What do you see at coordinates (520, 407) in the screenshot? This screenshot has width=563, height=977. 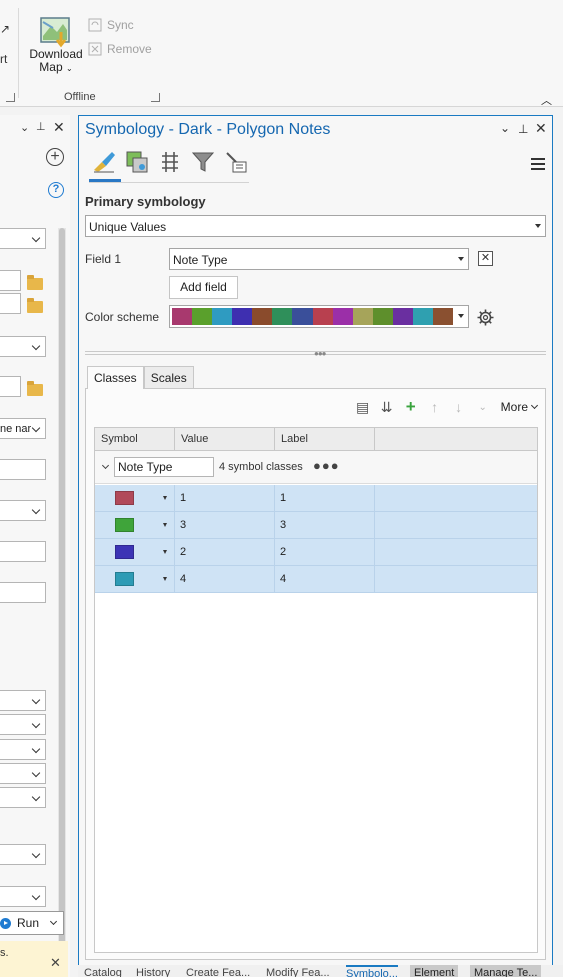 I see `more-button: More` at bounding box center [520, 407].